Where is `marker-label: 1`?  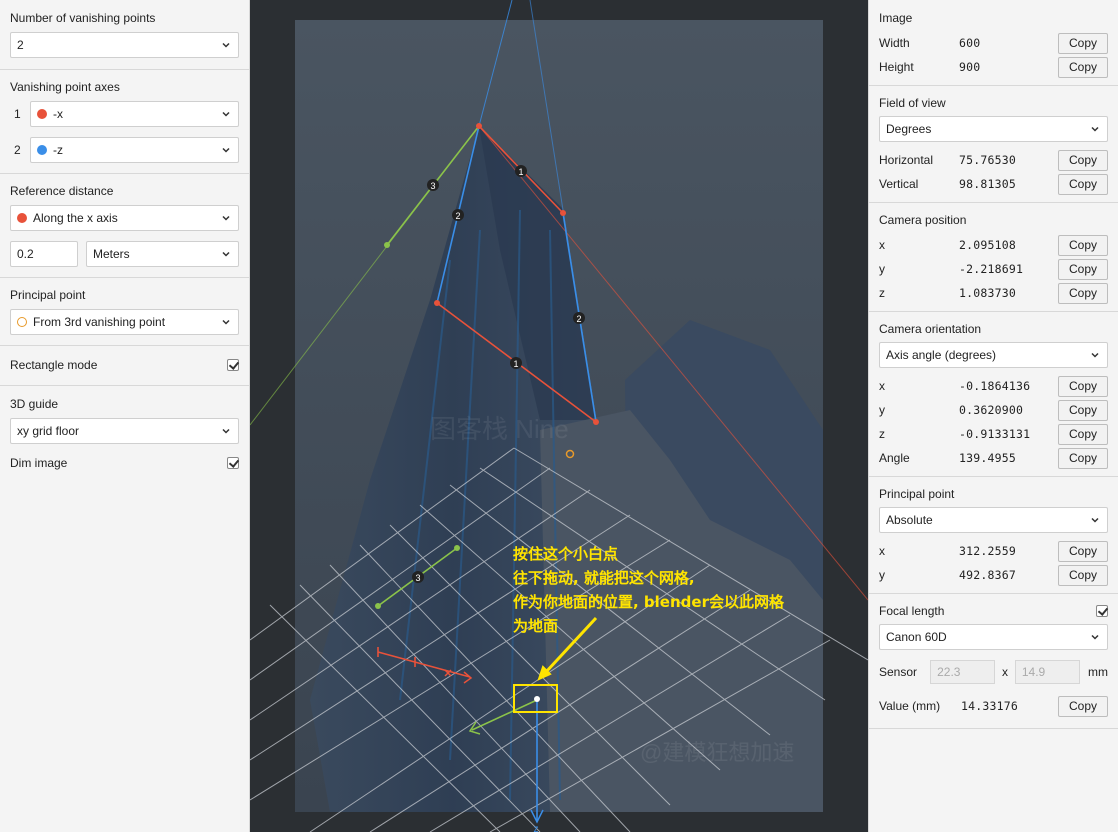
marker-label: 1 is located at coordinates (520, 172).